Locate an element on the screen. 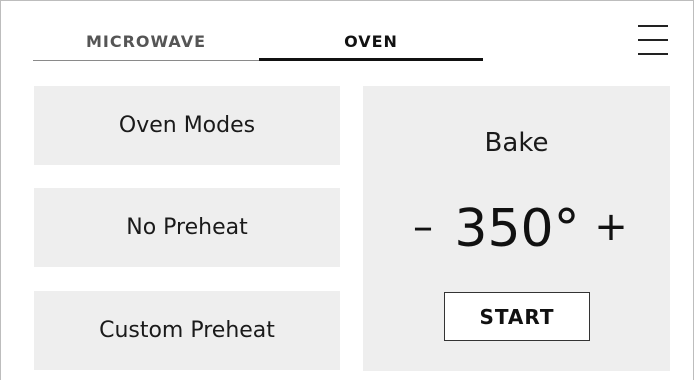 The height and width of the screenshot is (381, 694). hamburger-menu-icon is located at coordinates (653, 39).